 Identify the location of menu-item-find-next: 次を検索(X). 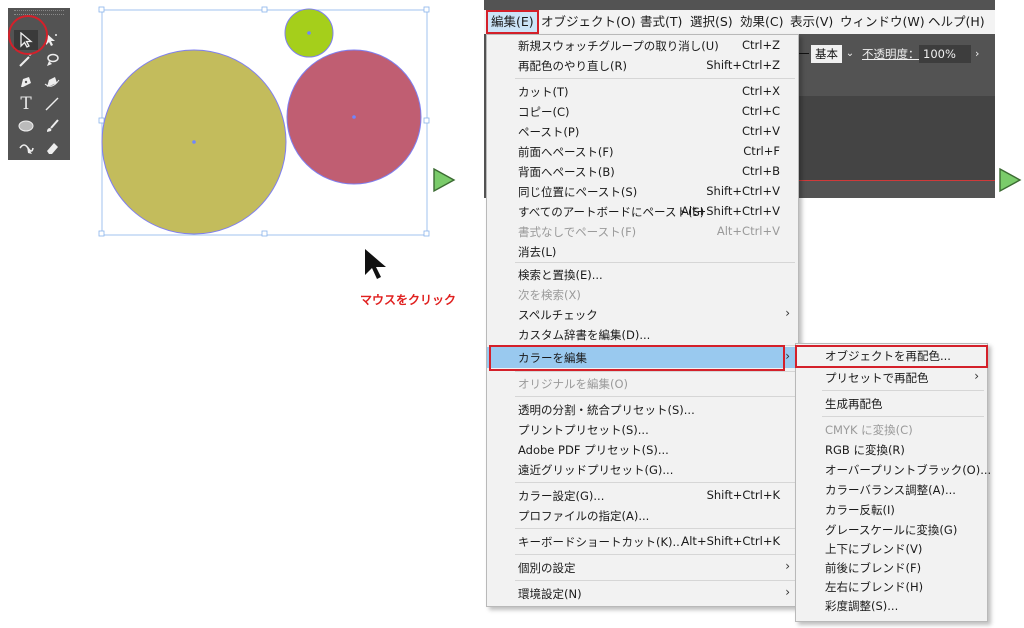
(549, 295).